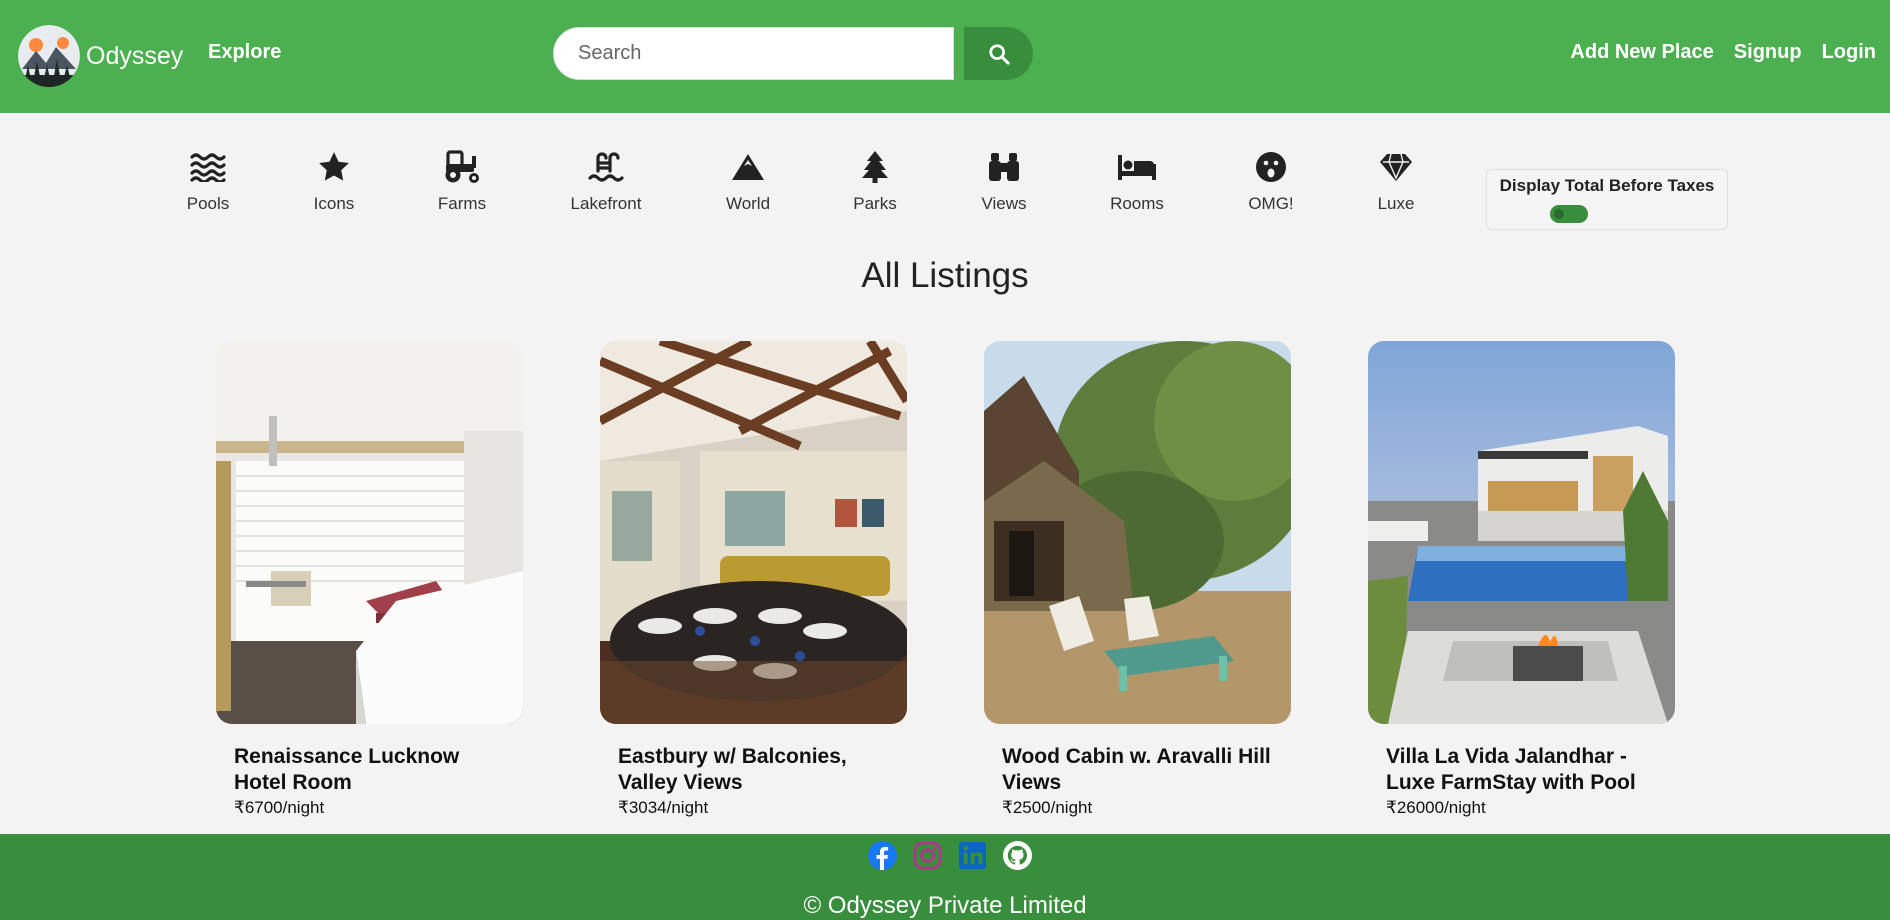 The width and height of the screenshot is (1890, 920). I want to click on listing-price: ₹26000/night, so click(1436, 807).